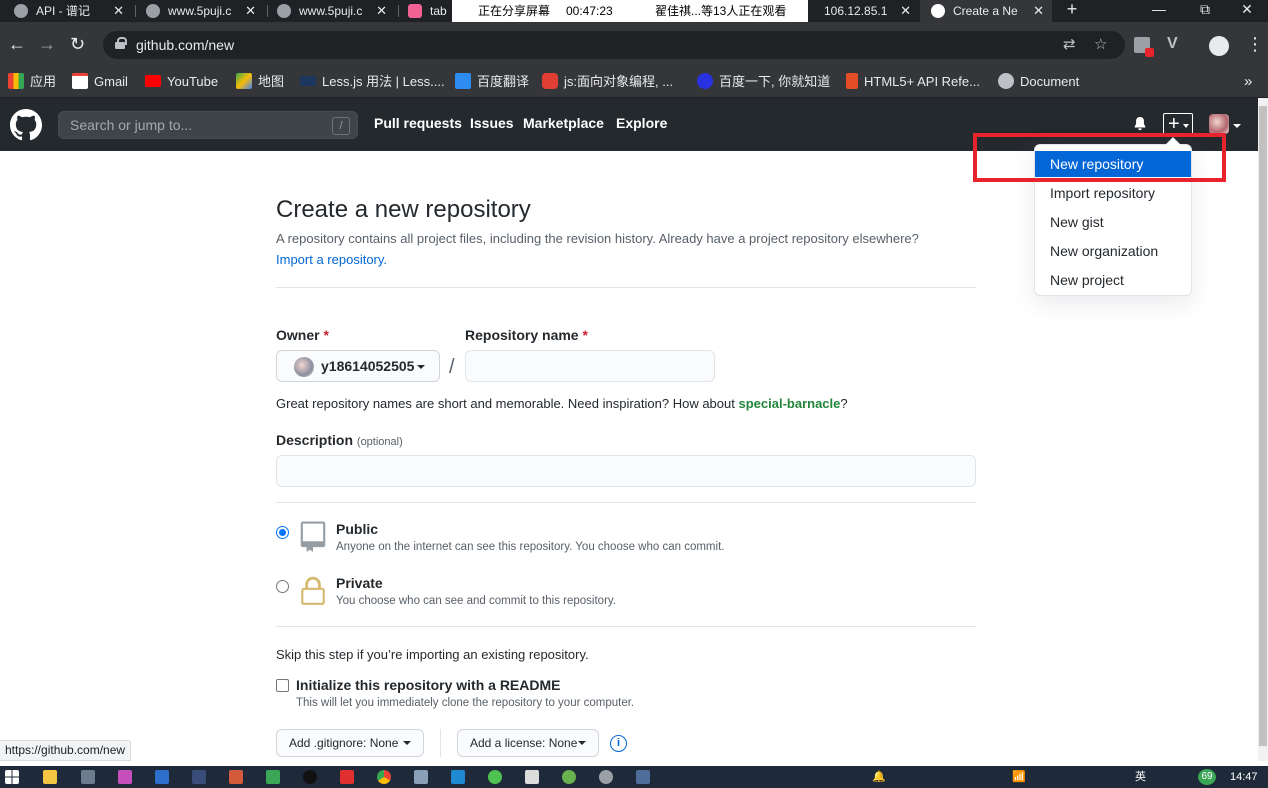 The height and width of the screenshot is (788, 1268). What do you see at coordinates (282, 685) in the screenshot?
I see `readme-checkbox` at bounding box center [282, 685].